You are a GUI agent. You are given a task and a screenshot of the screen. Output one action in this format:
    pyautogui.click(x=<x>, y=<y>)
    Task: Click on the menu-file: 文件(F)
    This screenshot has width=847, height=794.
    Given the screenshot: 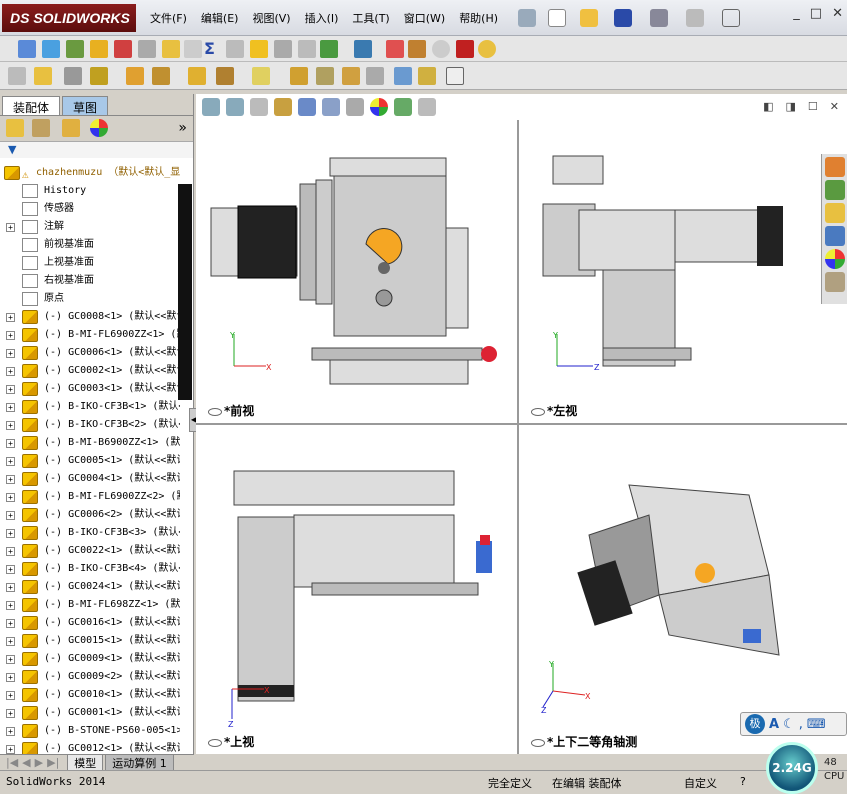 What is the action you would take?
    pyautogui.click(x=168, y=18)
    